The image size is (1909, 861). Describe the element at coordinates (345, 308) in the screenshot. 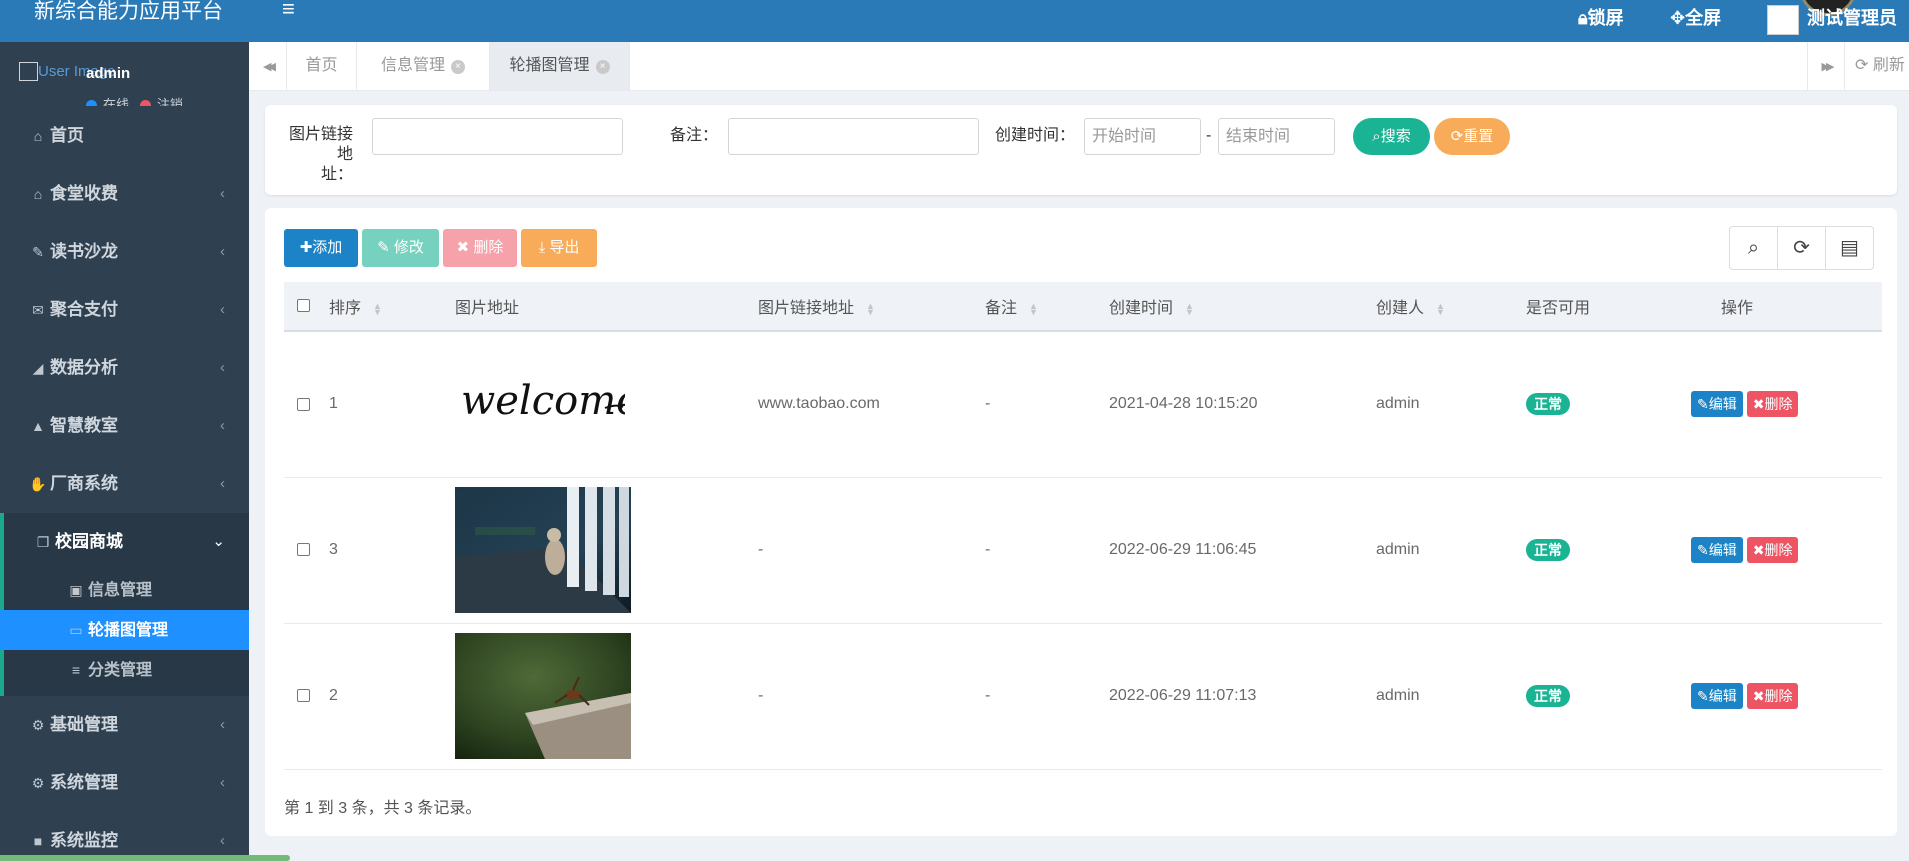

I see `column-header: 排序` at that location.